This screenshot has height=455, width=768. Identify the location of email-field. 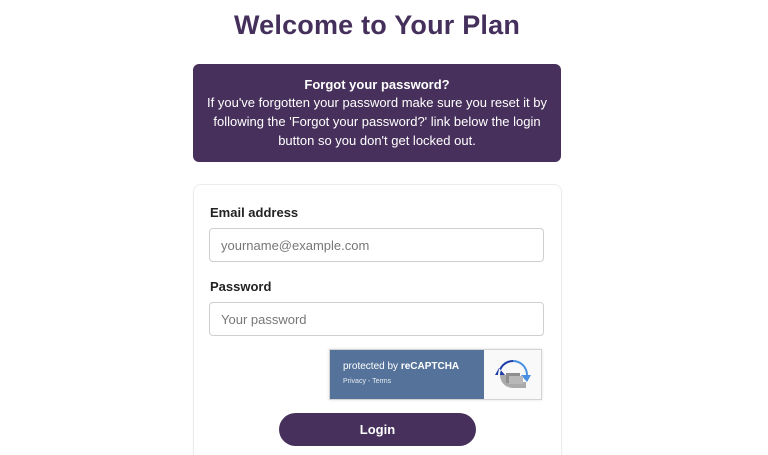
(376, 245).